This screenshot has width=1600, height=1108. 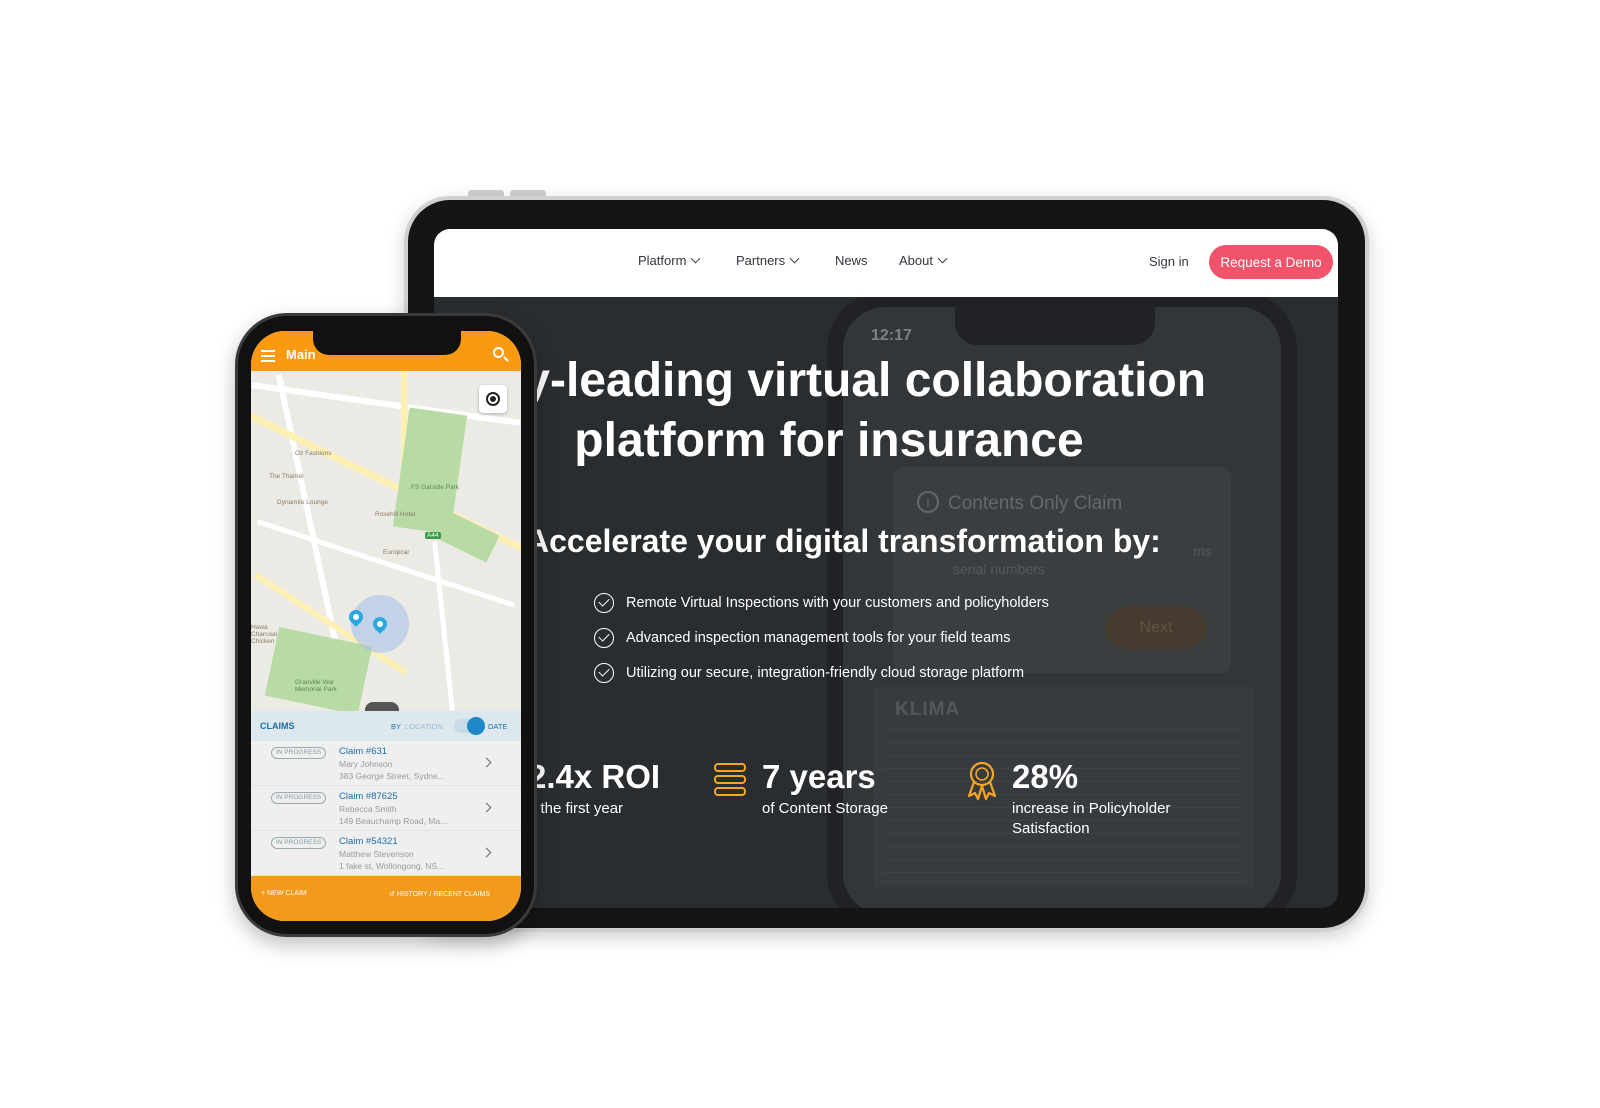 What do you see at coordinates (366, 764) in the screenshot?
I see `claim-customer-name: Mary Johnson` at bounding box center [366, 764].